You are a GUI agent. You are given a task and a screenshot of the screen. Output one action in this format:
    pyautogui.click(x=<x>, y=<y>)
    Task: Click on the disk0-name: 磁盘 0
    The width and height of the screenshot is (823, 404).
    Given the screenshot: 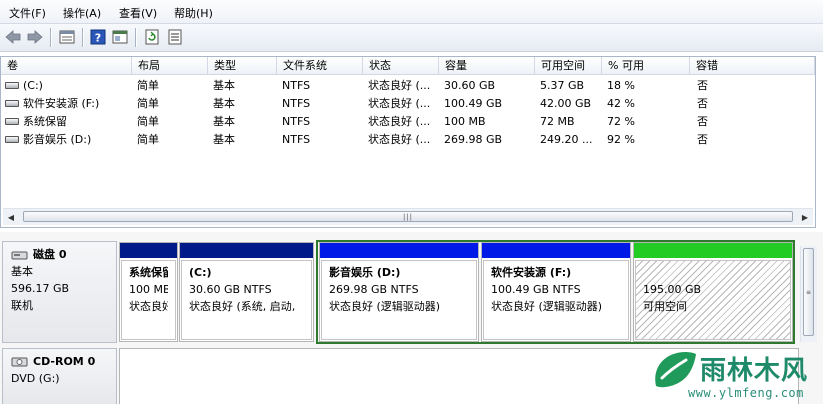 What is the action you would take?
    pyautogui.click(x=50, y=254)
    